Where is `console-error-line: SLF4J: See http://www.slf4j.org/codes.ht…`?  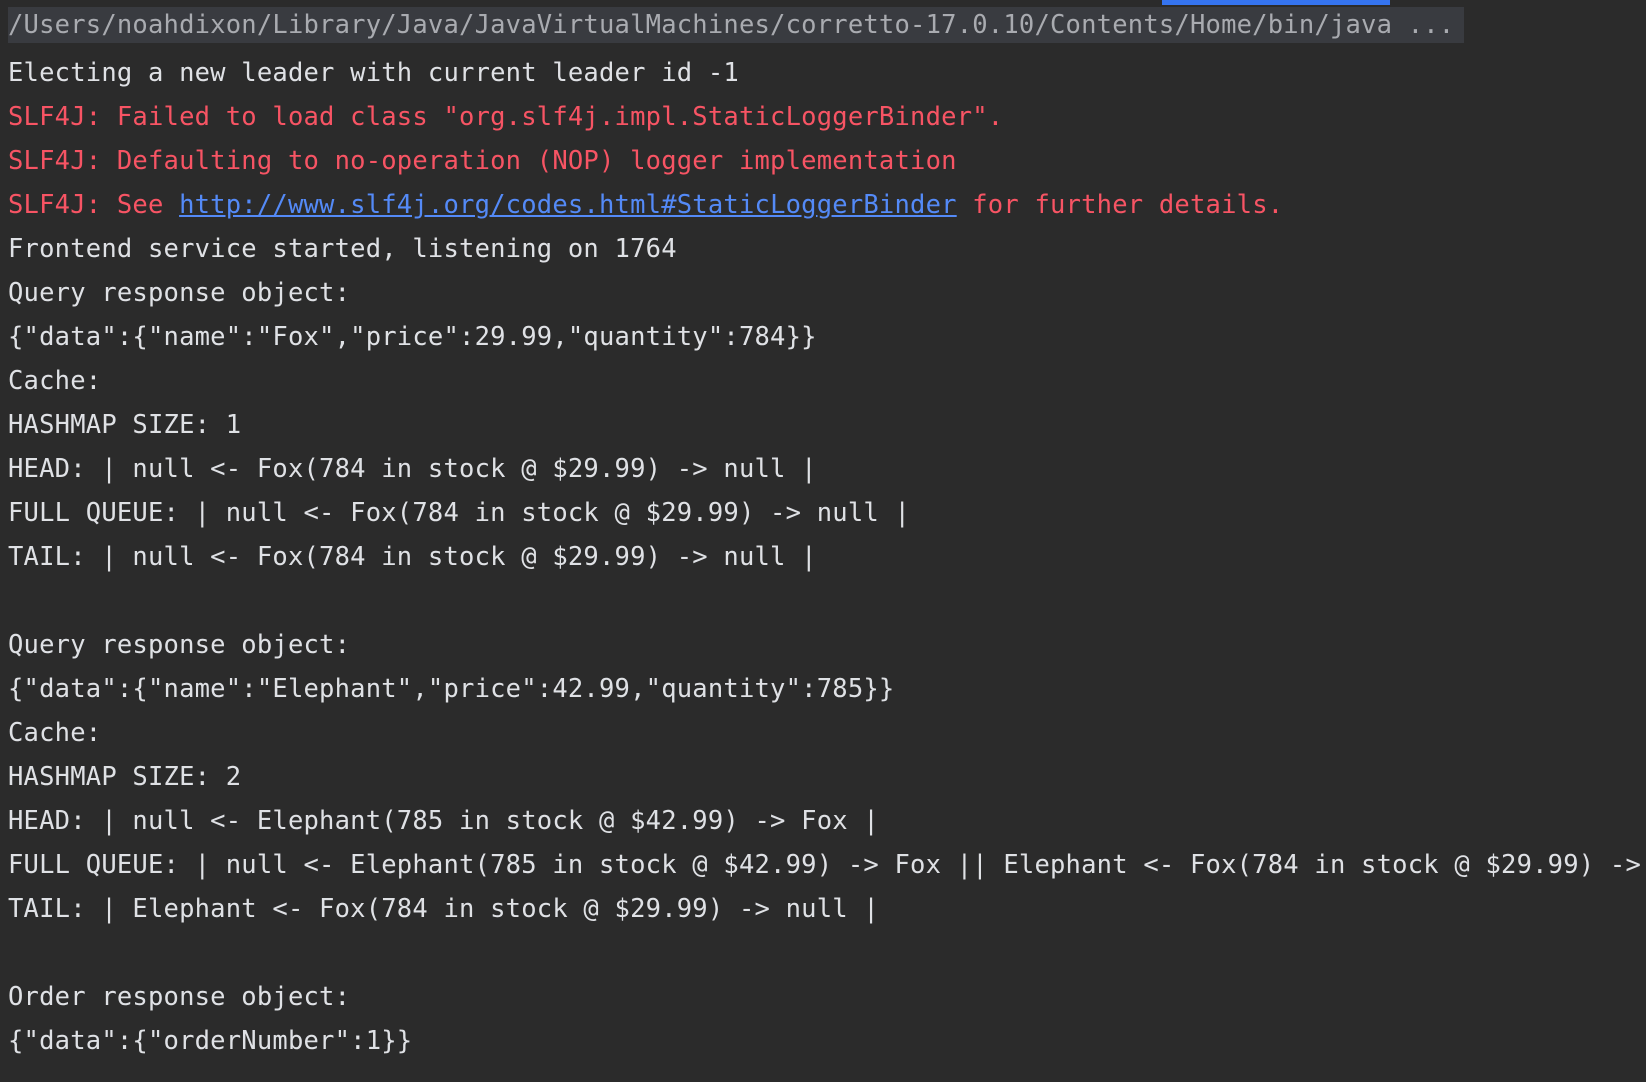
console-error-line: SLF4J: See http://www.slf4j.org/codes.ht… is located at coordinates (827, 205).